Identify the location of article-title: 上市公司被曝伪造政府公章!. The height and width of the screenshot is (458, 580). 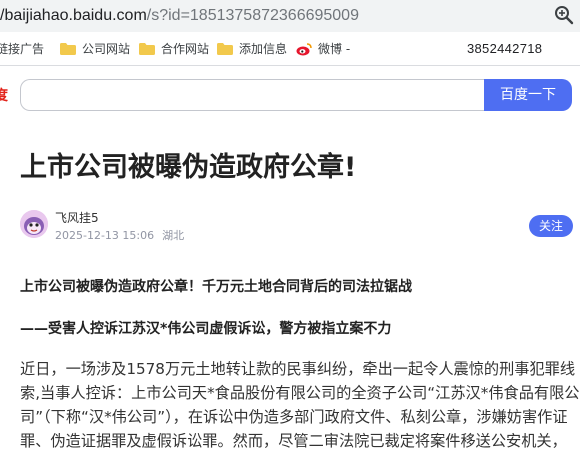
(188, 167).